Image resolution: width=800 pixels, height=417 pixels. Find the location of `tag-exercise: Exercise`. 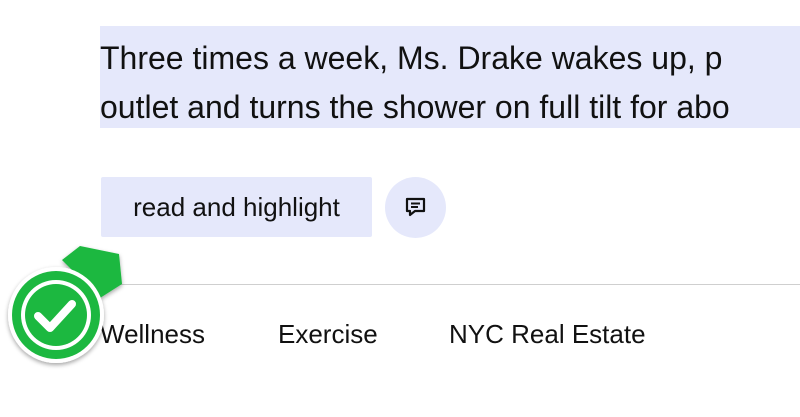

tag-exercise: Exercise is located at coordinates (328, 334).